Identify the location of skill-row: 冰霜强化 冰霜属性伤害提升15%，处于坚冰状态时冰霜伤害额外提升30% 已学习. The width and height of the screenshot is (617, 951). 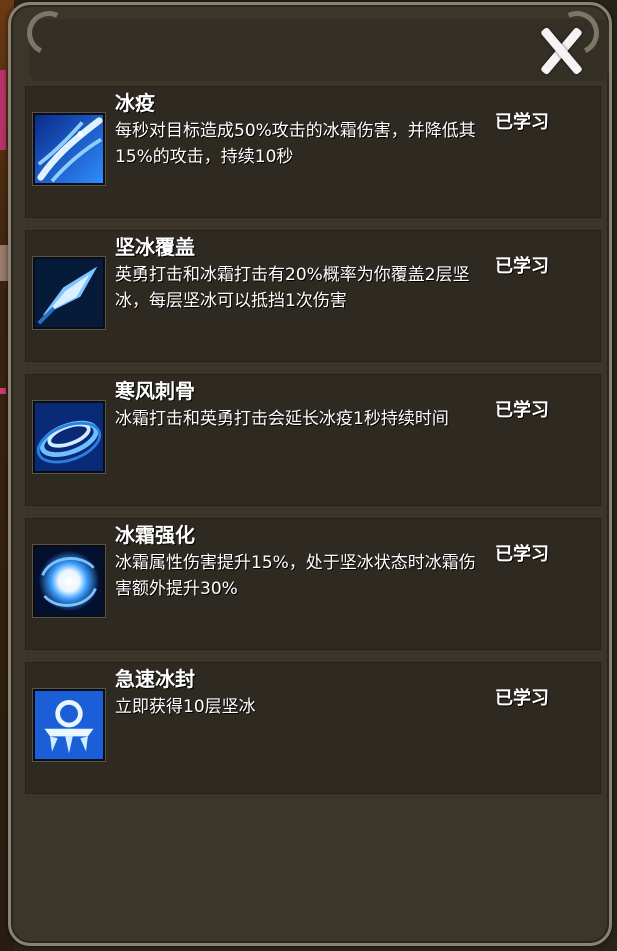
(313, 584).